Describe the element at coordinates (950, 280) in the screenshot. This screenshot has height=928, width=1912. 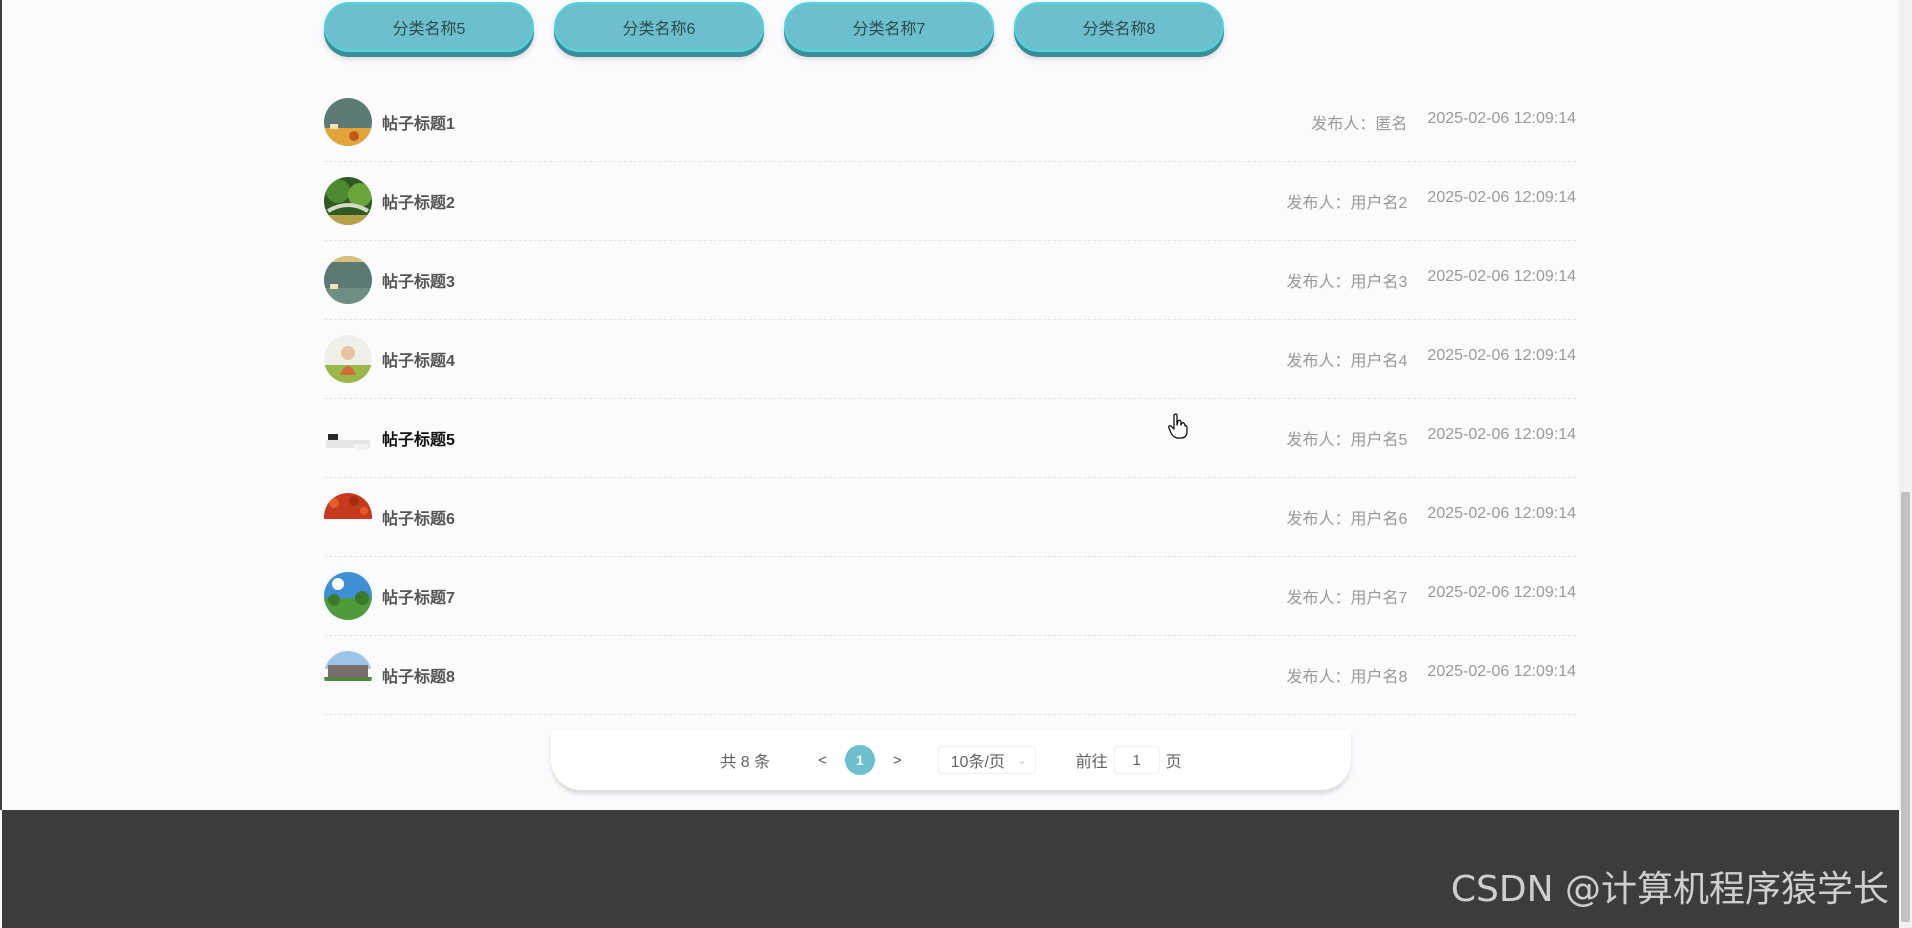
I see `post-item: 帖子标题3 发布人：用户名3 2025-02-06 12:09:14` at that location.